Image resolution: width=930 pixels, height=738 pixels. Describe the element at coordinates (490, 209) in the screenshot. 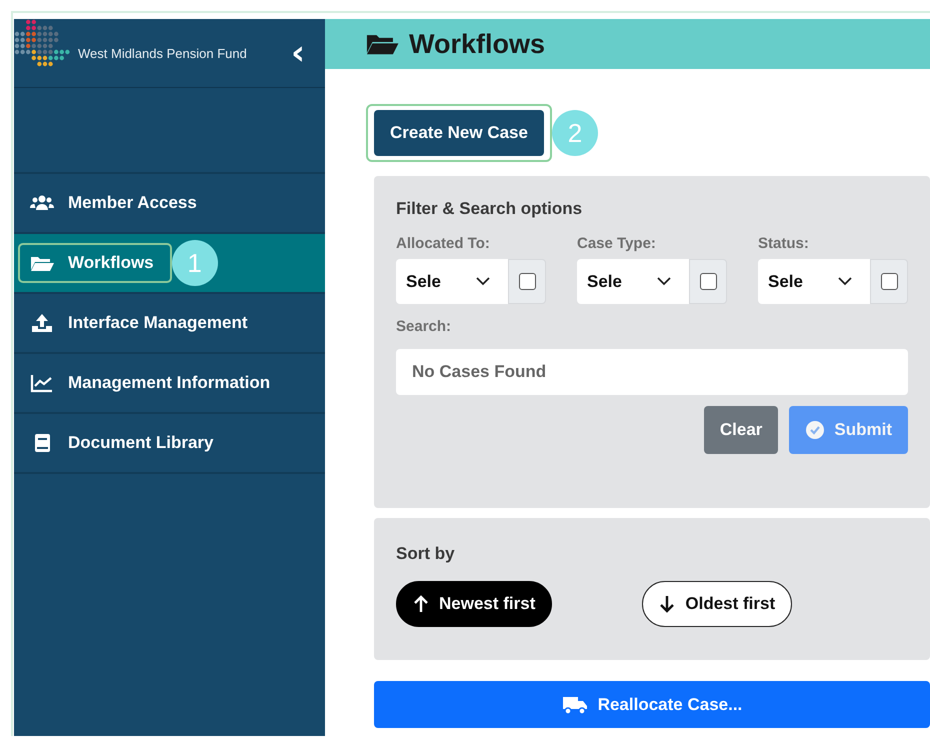

I see `panel-title: Filter & Search options` at that location.